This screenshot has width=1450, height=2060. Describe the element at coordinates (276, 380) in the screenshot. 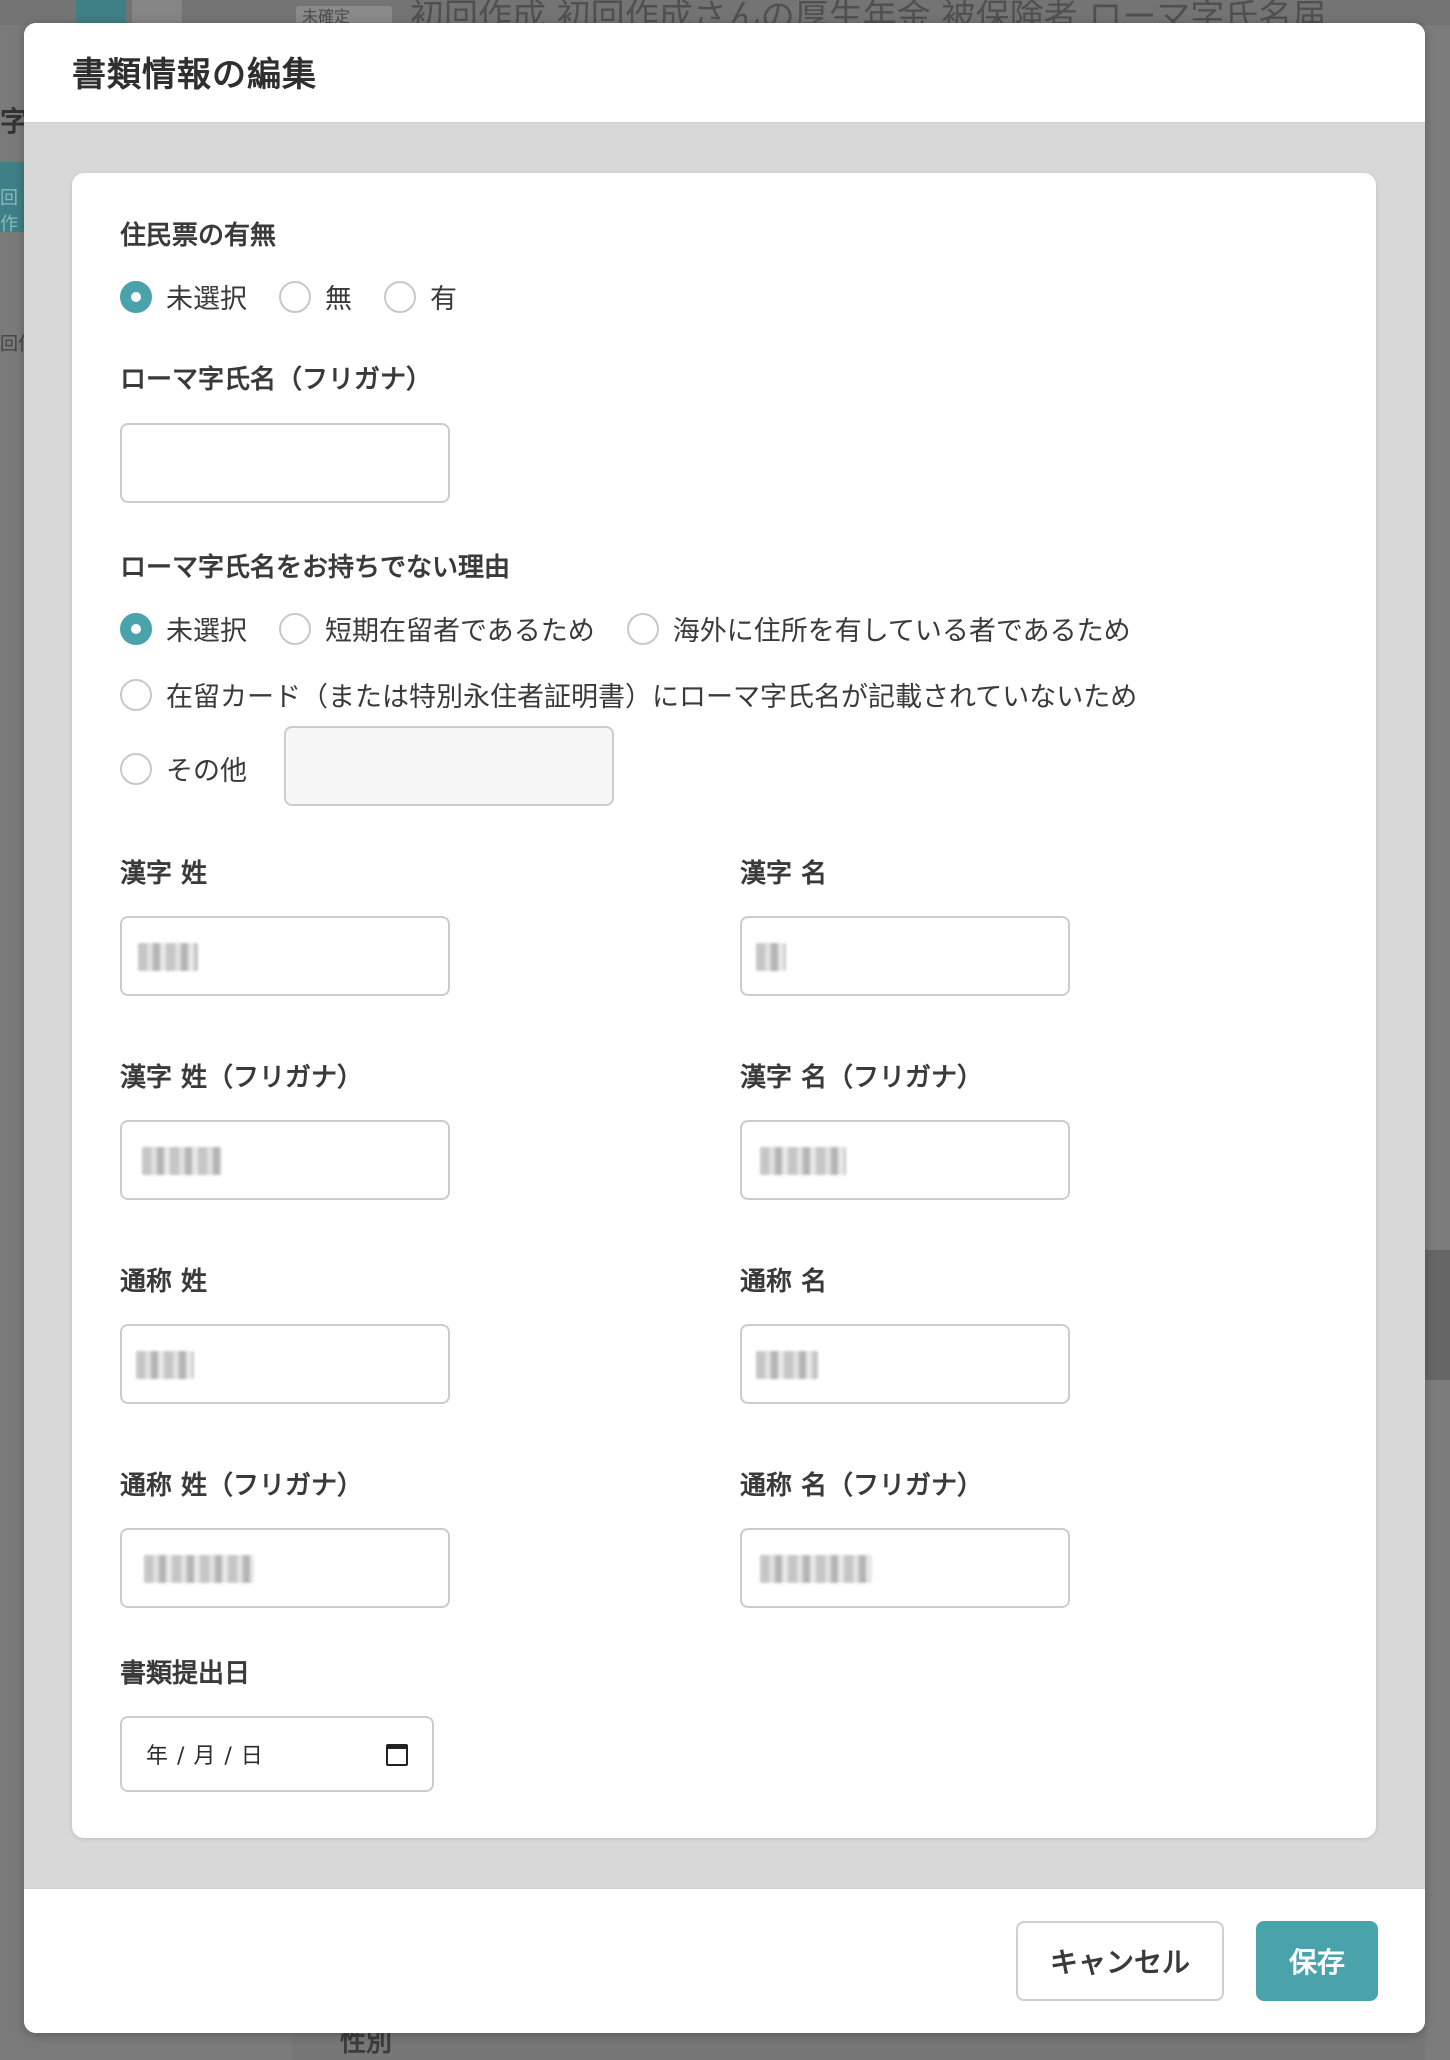

I see `roman-name-label: ローマ字氏名（フリガナ）` at that location.